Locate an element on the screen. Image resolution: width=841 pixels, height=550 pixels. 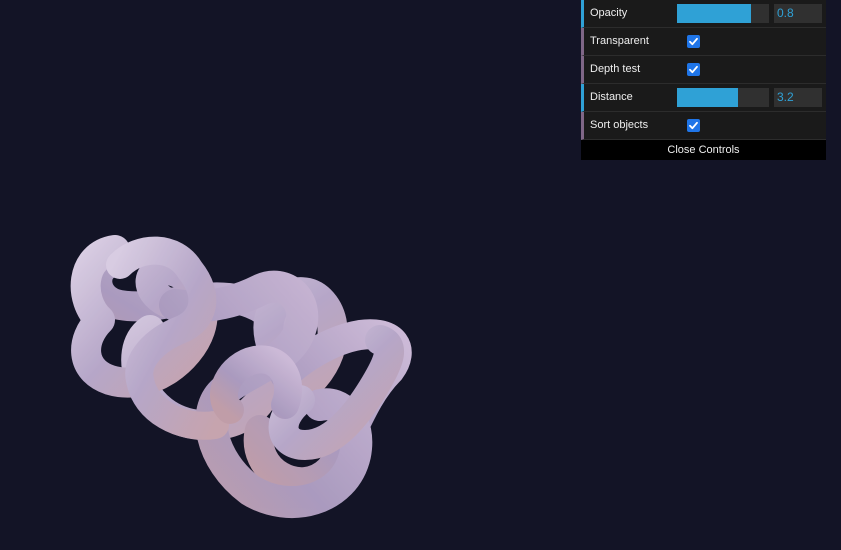
opacity-slider-fill is located at coordinates (714, 13).